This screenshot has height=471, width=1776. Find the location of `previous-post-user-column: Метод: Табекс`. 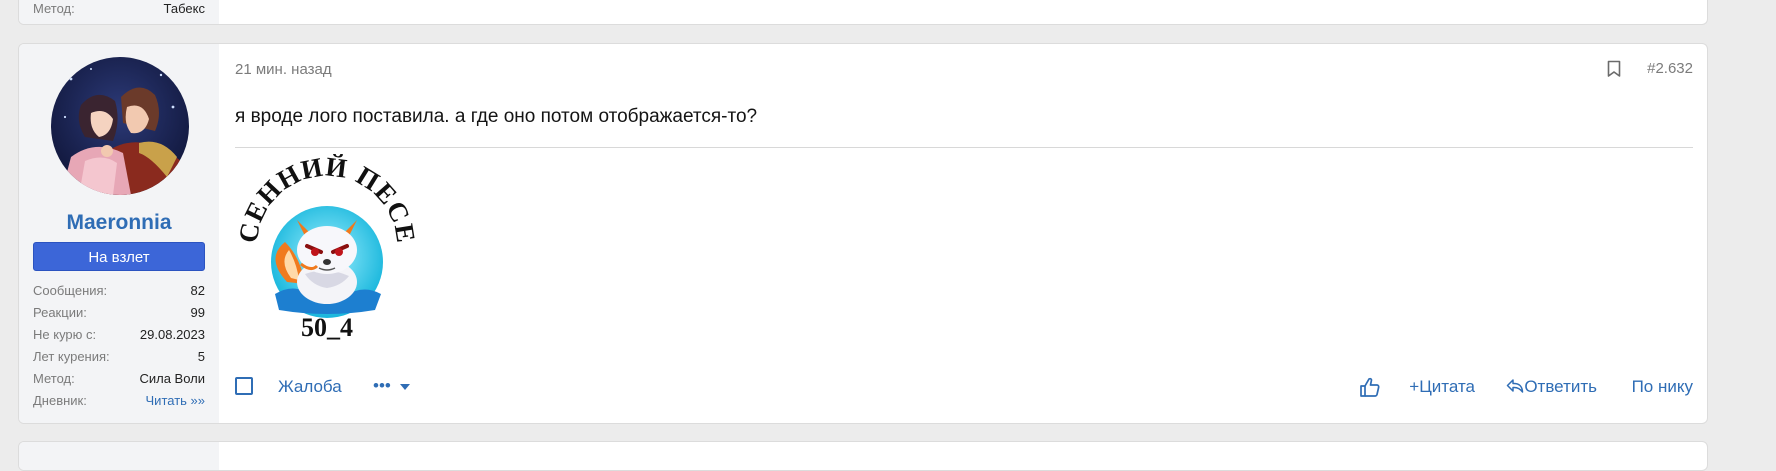

previous-post-user-column: Метод: Табекс is located at coordinates (119, 12).